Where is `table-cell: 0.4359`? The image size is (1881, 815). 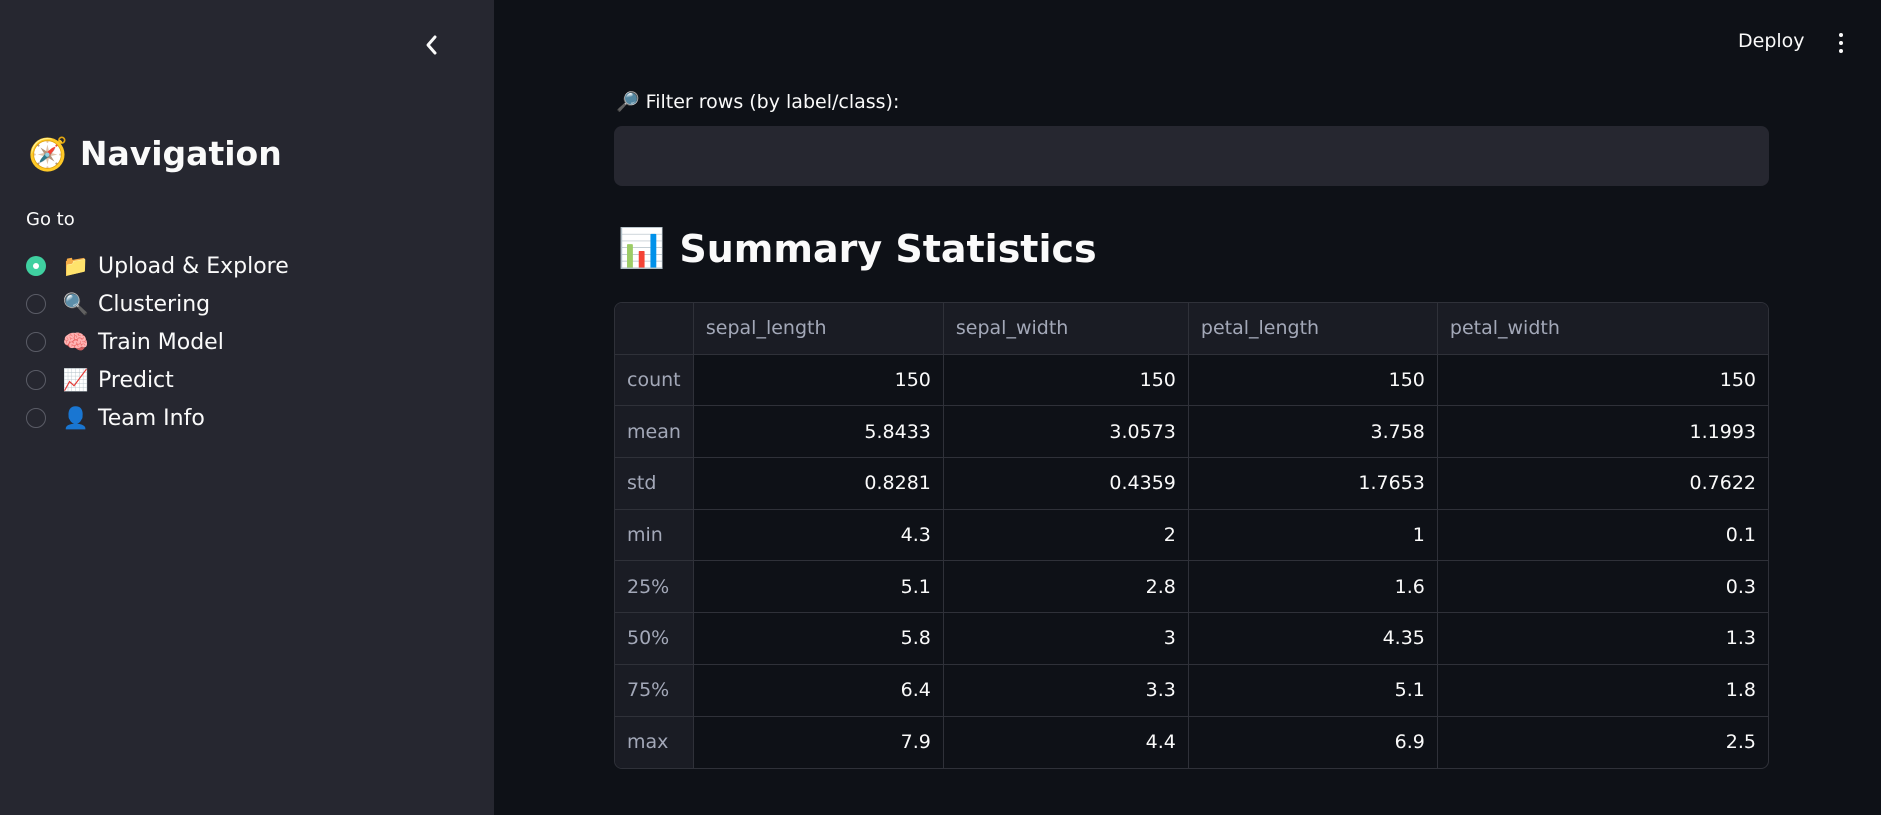
table-cell: 0.4359 is located at coordinates (1066, 484).